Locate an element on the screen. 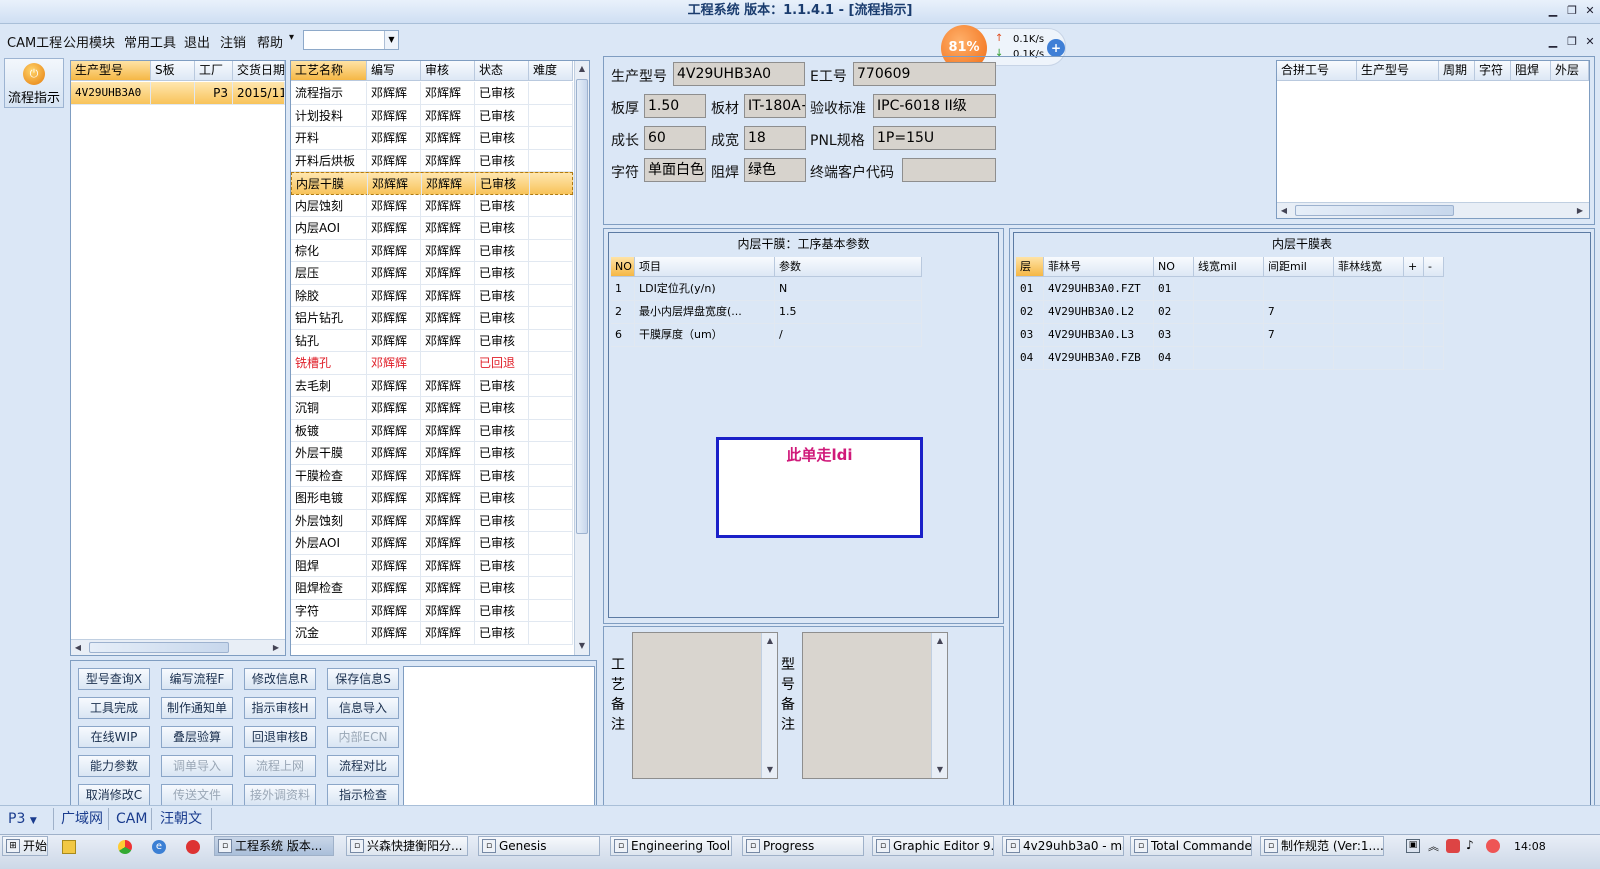  mdi-close-icon: ✕ is located at coordinates (1590, 42).